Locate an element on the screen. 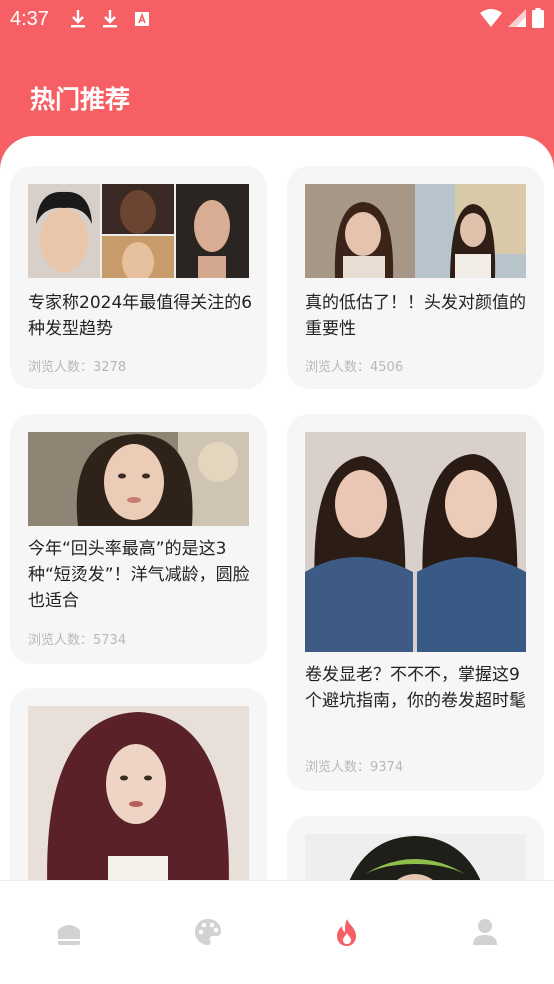 This screenshot has height=984, width=554. palette-icon is located at coordinates (208, 932).